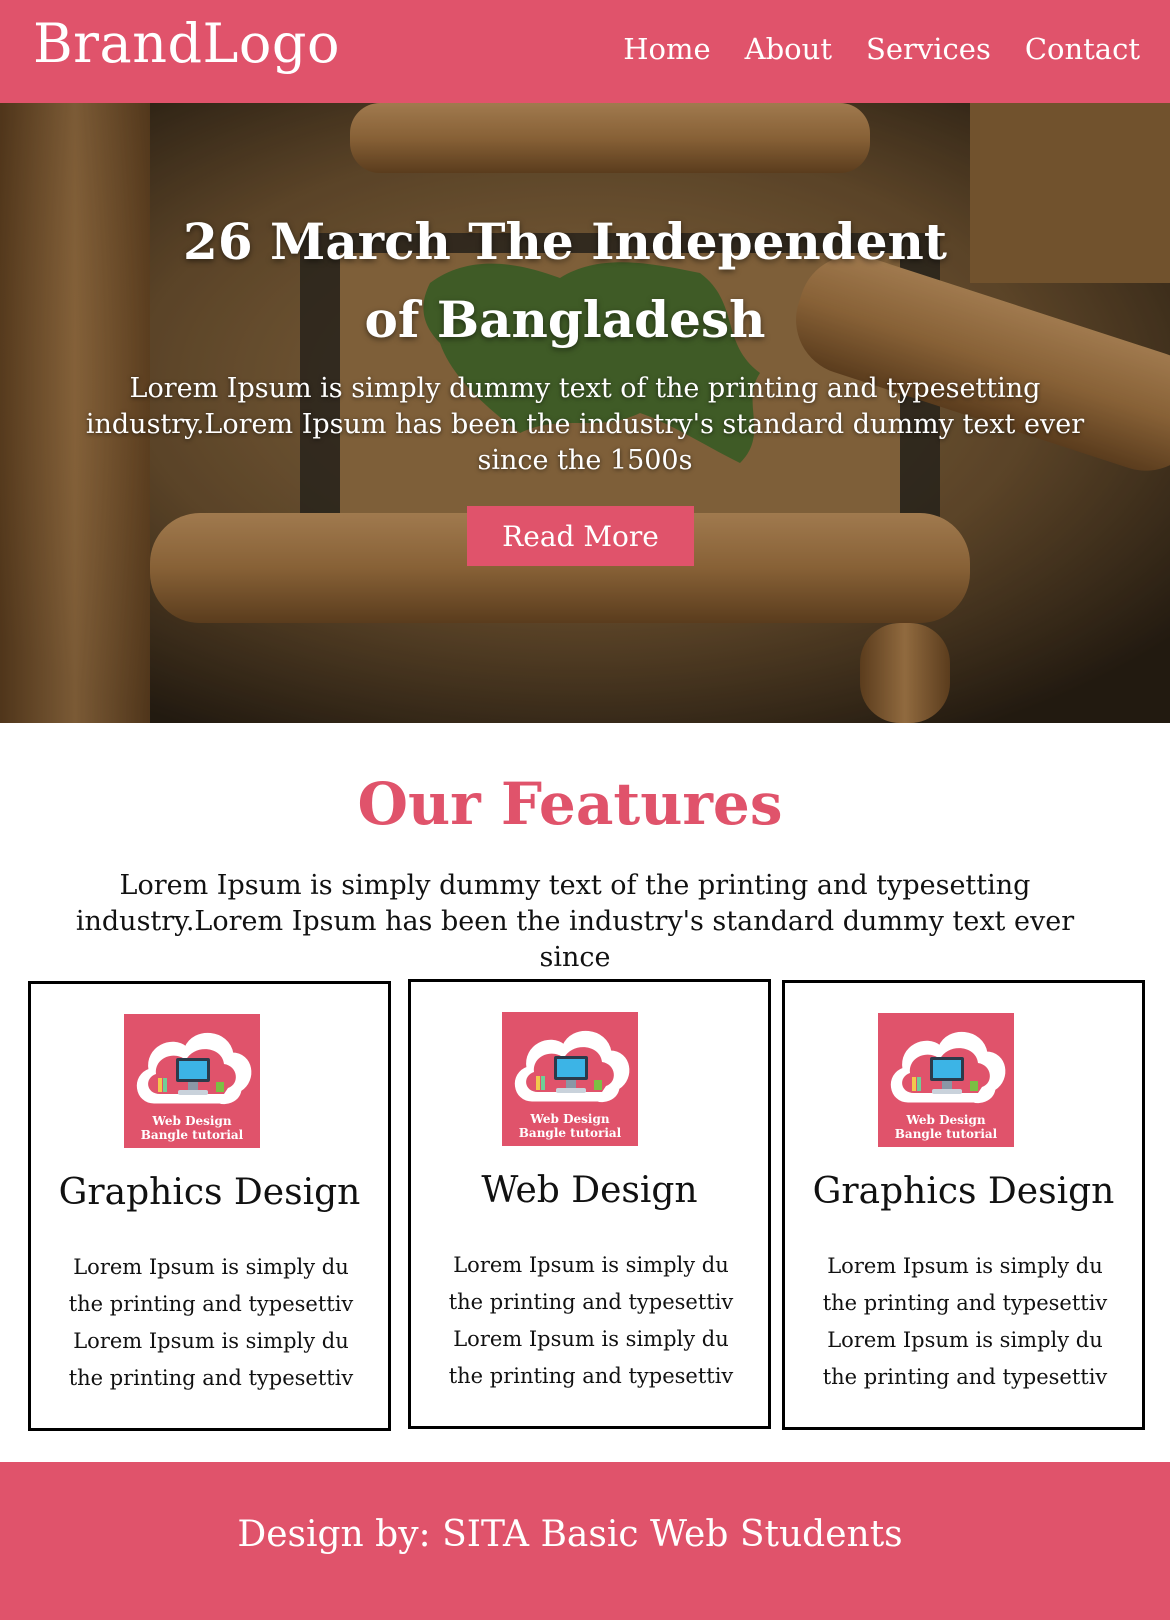 The width and height of the screenshot is (1170, 1620). What do you see at coordinates (565, 319) in the screenshot?
I see `hero-title-line2: of Bangladesh` at bounding box center [565, 319].